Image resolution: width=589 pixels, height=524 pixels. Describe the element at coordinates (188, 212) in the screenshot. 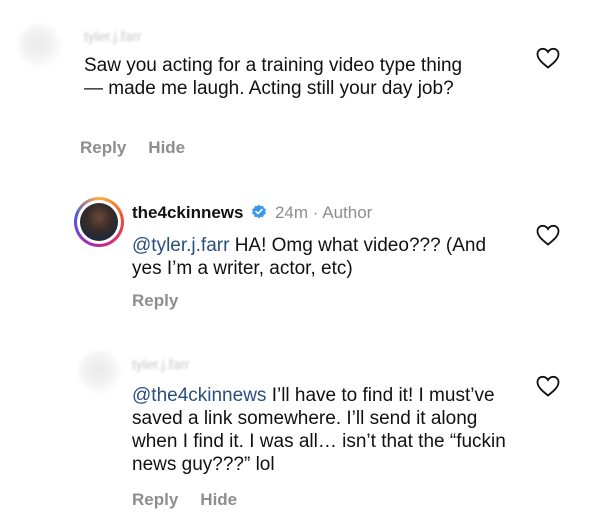

I see `comment-username: the4ckinnews` at that location.